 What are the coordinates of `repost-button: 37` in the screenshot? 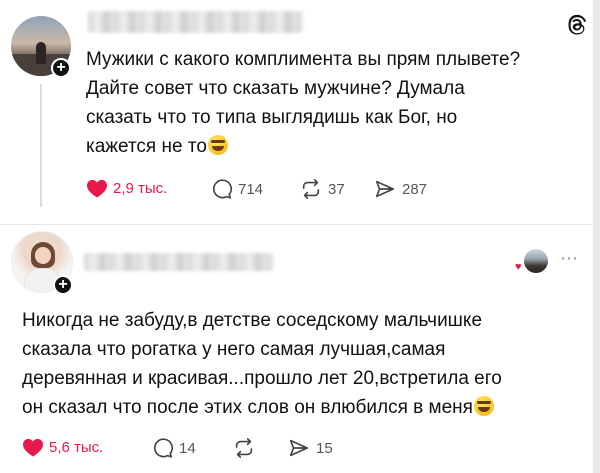 It's located at (322, 189).